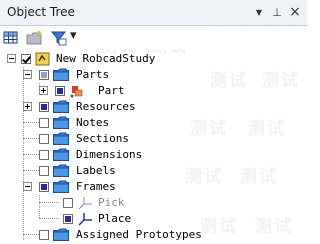  Describe the element at coordinates (139, 234) in the screenshot. I see `tree-item-label: Assigned Prototypes` at that location.